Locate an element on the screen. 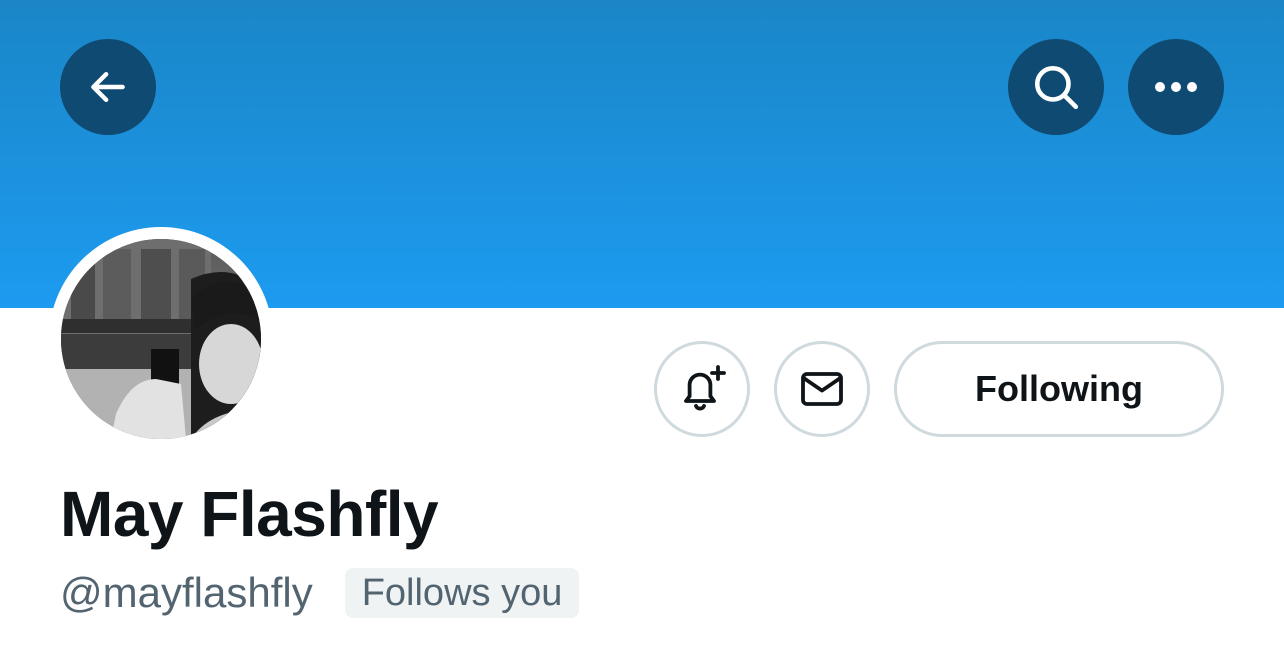 The image size is (1284, 672). search-button is located at coordinates (1056, 87).